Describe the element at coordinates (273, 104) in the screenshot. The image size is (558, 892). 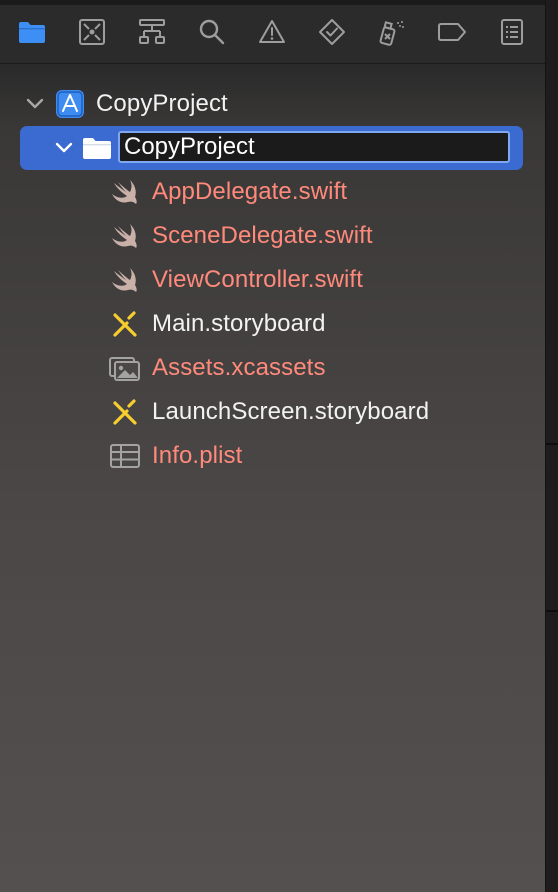
I see `project-row: CopyProject` at that location.